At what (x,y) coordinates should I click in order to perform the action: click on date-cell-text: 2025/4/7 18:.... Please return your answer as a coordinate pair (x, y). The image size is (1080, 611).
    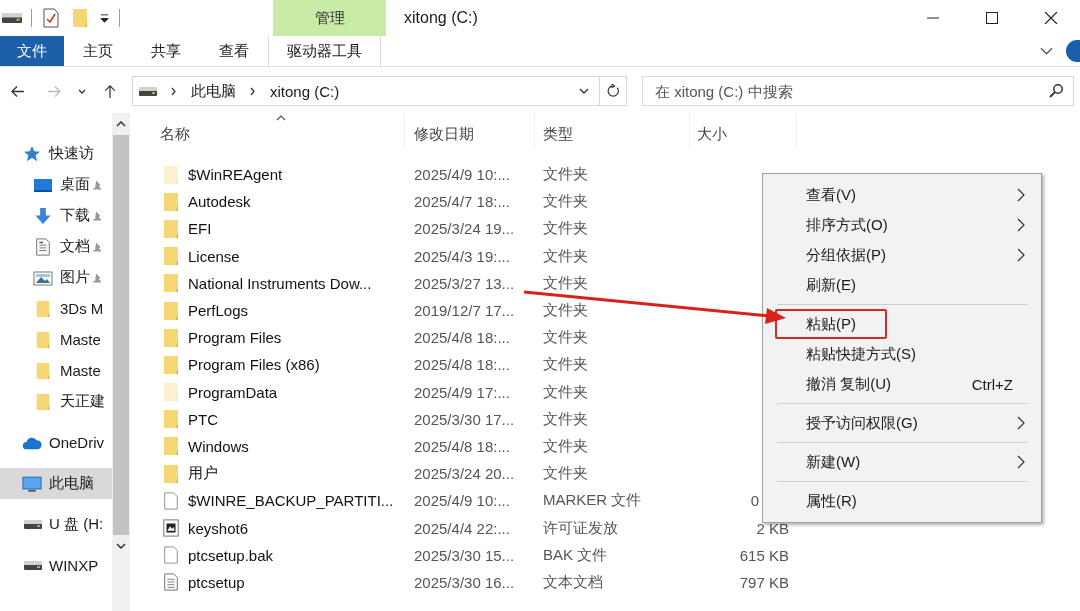
    Looking at the image, I should click on (462, 202).